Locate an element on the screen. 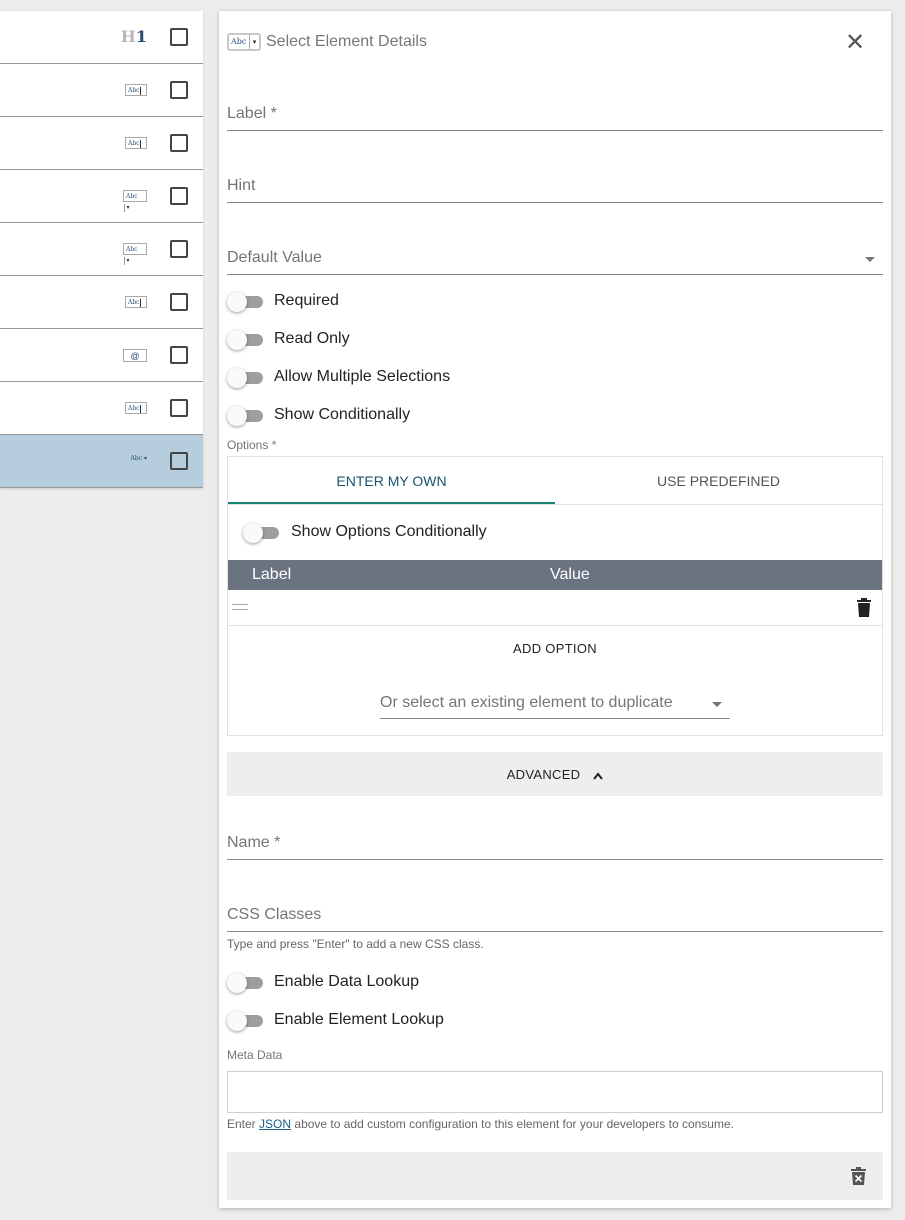 The image size is (905, 1220). enable-data-lookup-toggle is located at coordinates (245, 983).